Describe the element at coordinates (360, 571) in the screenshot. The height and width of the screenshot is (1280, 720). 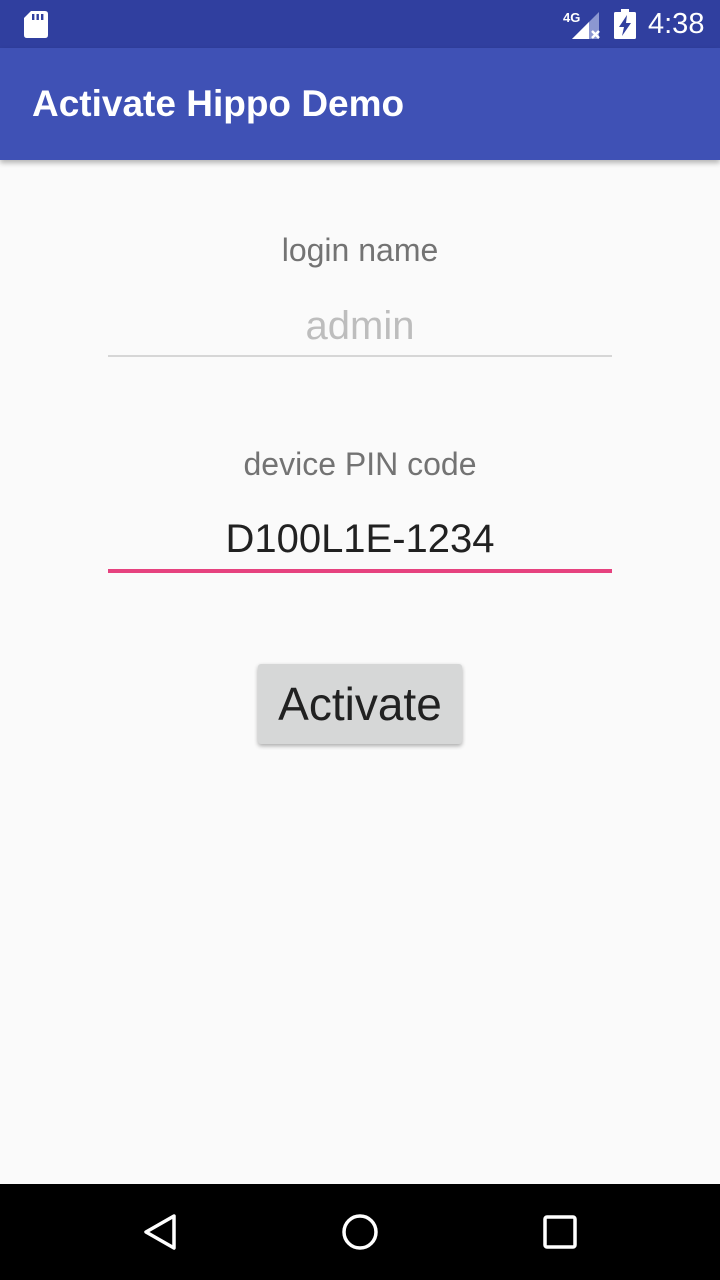
I see `device-pin-underline` at that location.